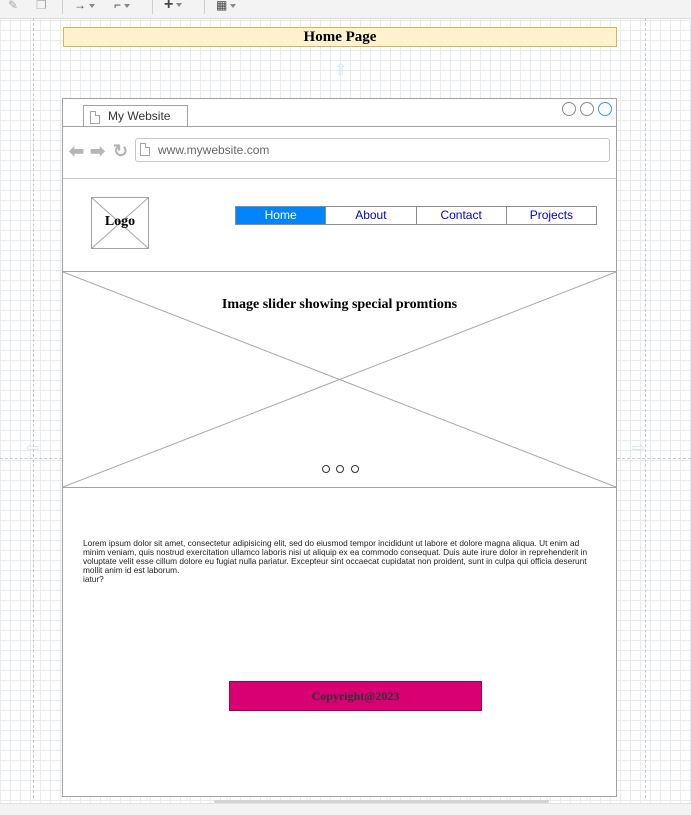  What do you see at coordinates (355, 696) in the screenshot?
I see `copyright-footer: Copyright@2023` at bounding box center [355, 696].